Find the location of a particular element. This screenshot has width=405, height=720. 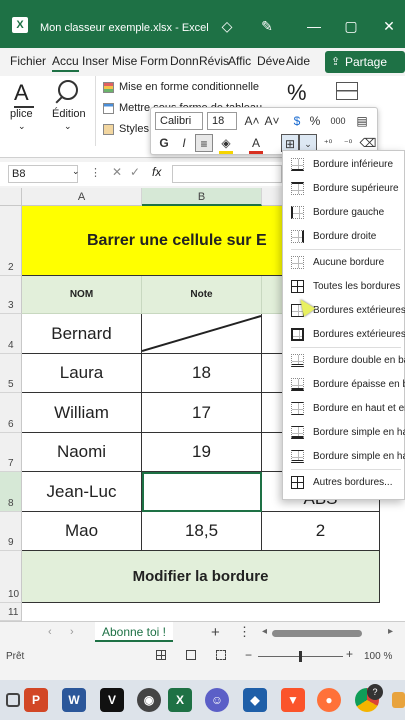

font-color-icon: A is located at coordinates (256, 143).